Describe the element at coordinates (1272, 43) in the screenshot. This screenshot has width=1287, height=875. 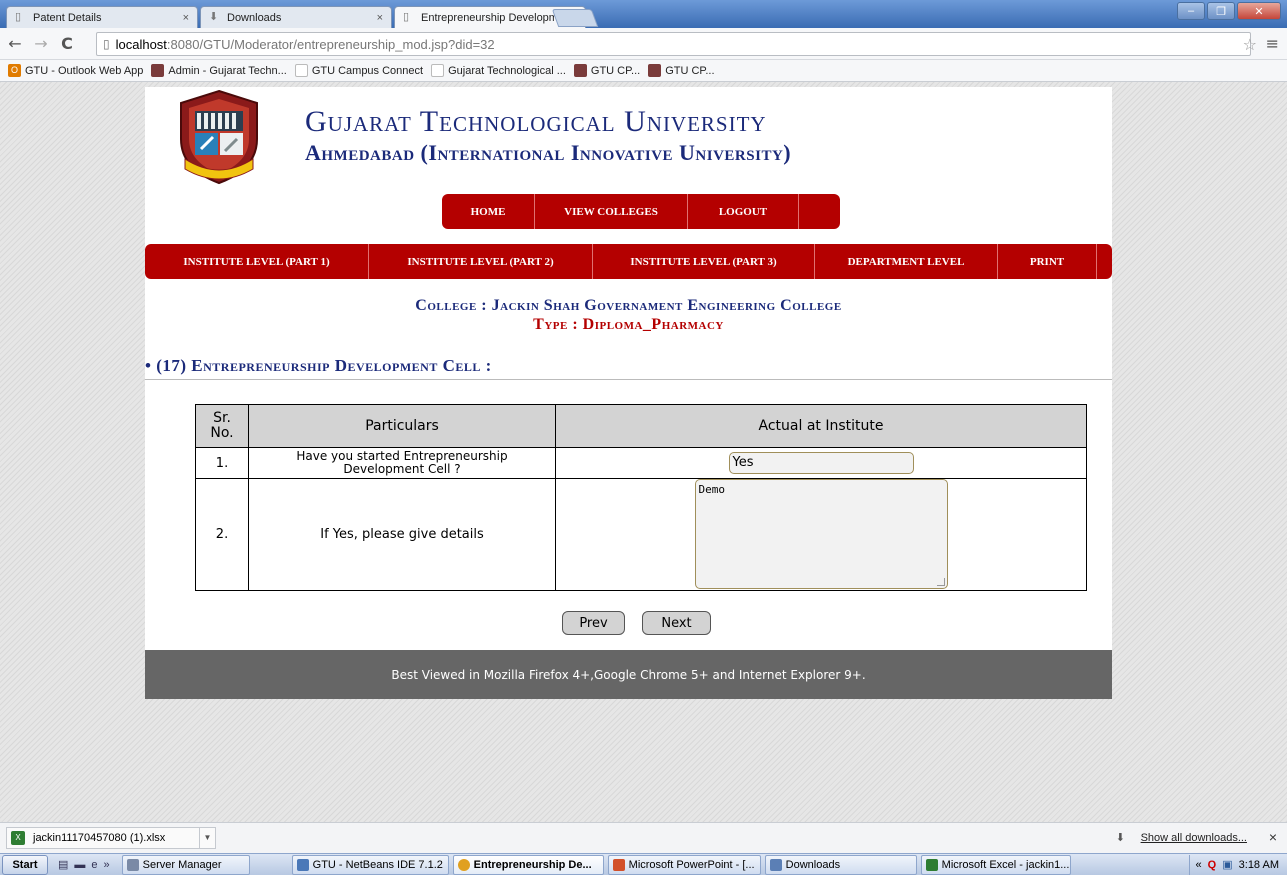
I see `menu-icon: ≡` at that location.